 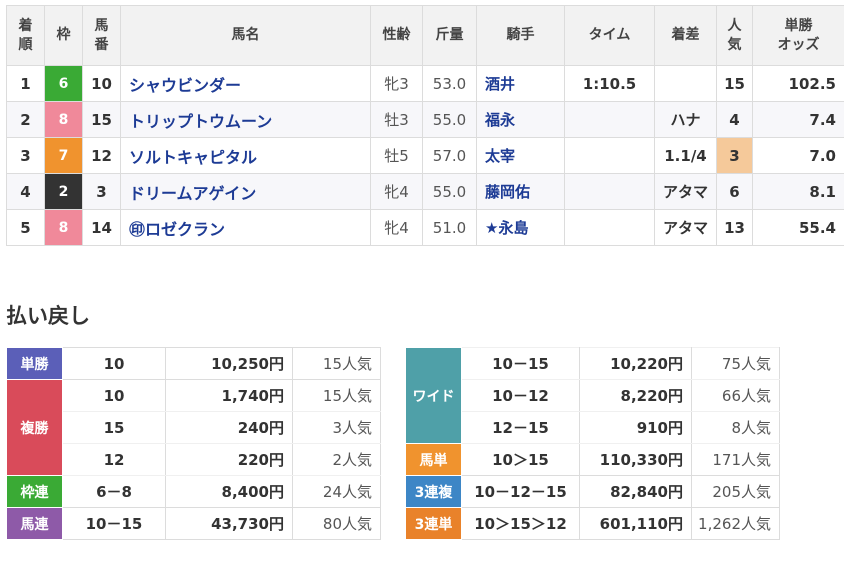 What do you see at coordinates (520, 155) in the screenshot?
I see `jockey-cell: 太宰` at bounding box center [520, 155].